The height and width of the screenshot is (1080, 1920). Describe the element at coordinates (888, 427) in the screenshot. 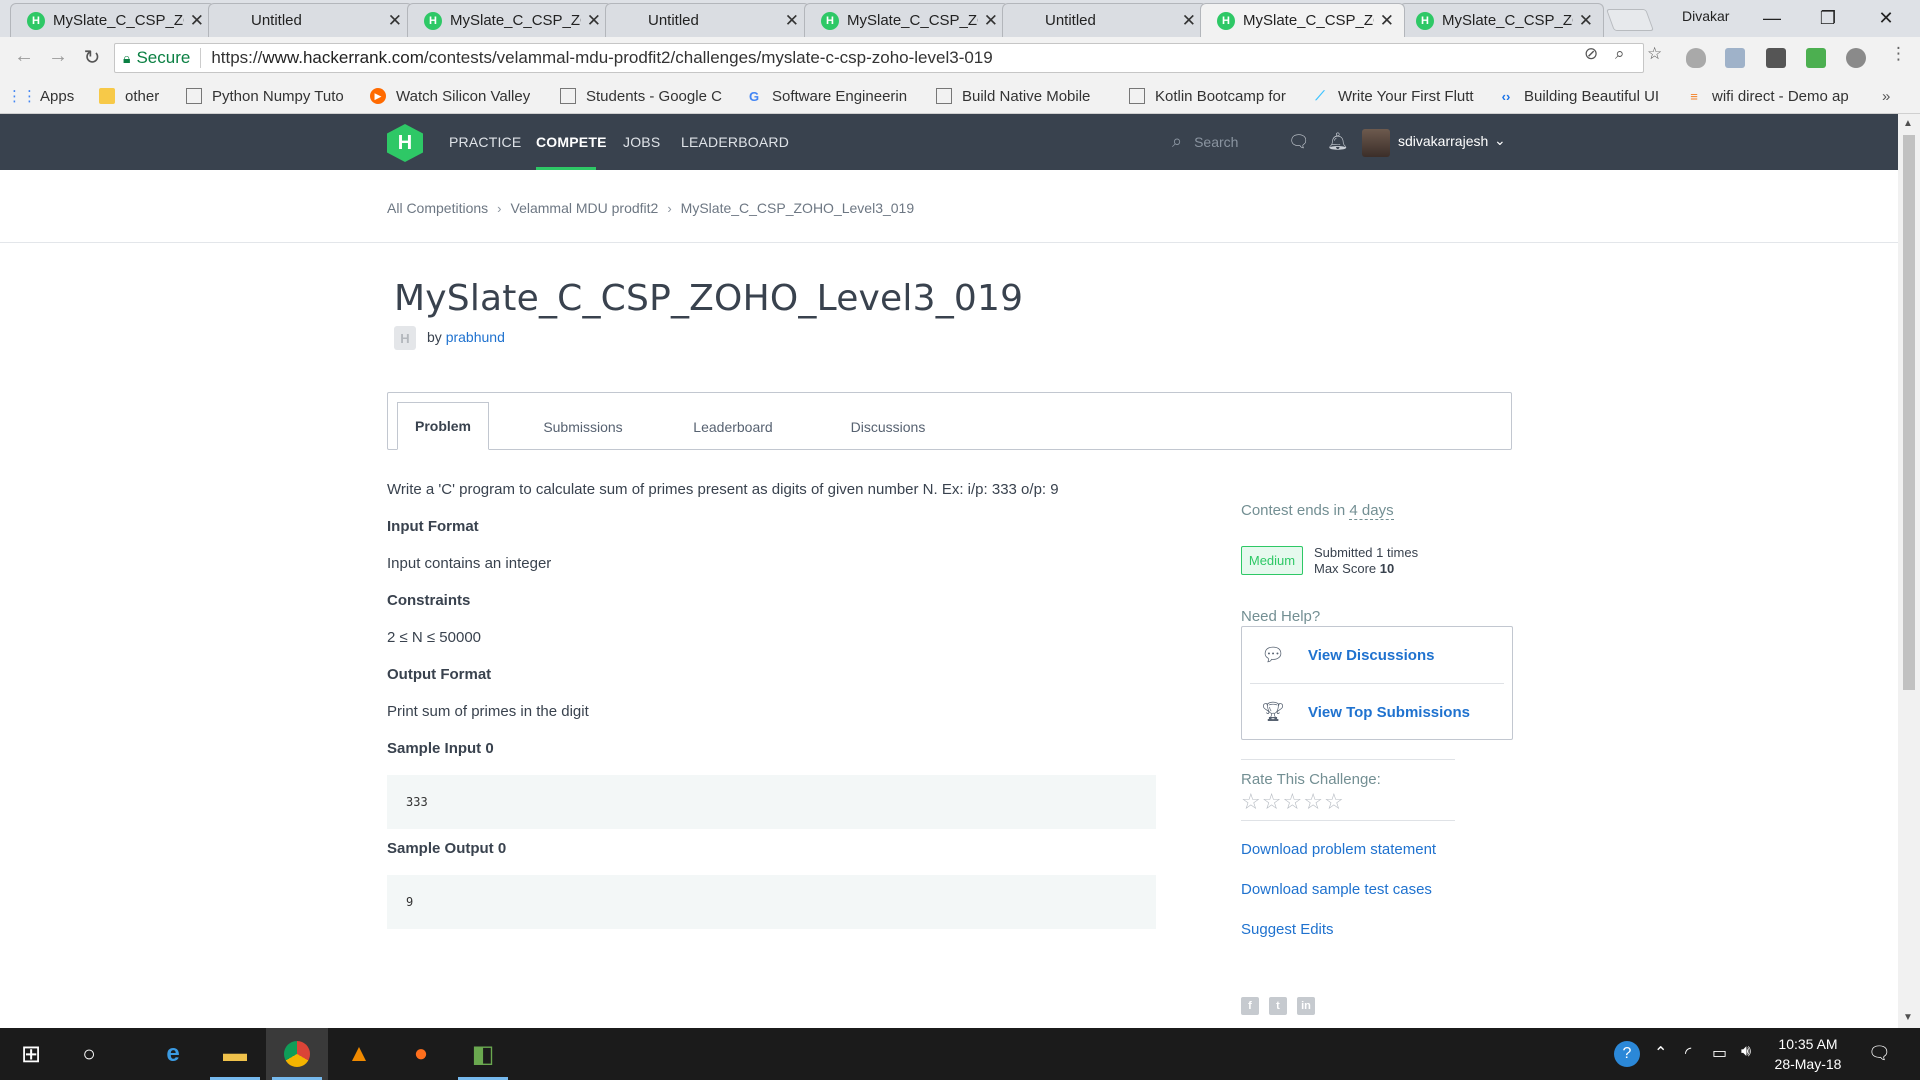

I see `tab-discussions: Discussions` at that location.